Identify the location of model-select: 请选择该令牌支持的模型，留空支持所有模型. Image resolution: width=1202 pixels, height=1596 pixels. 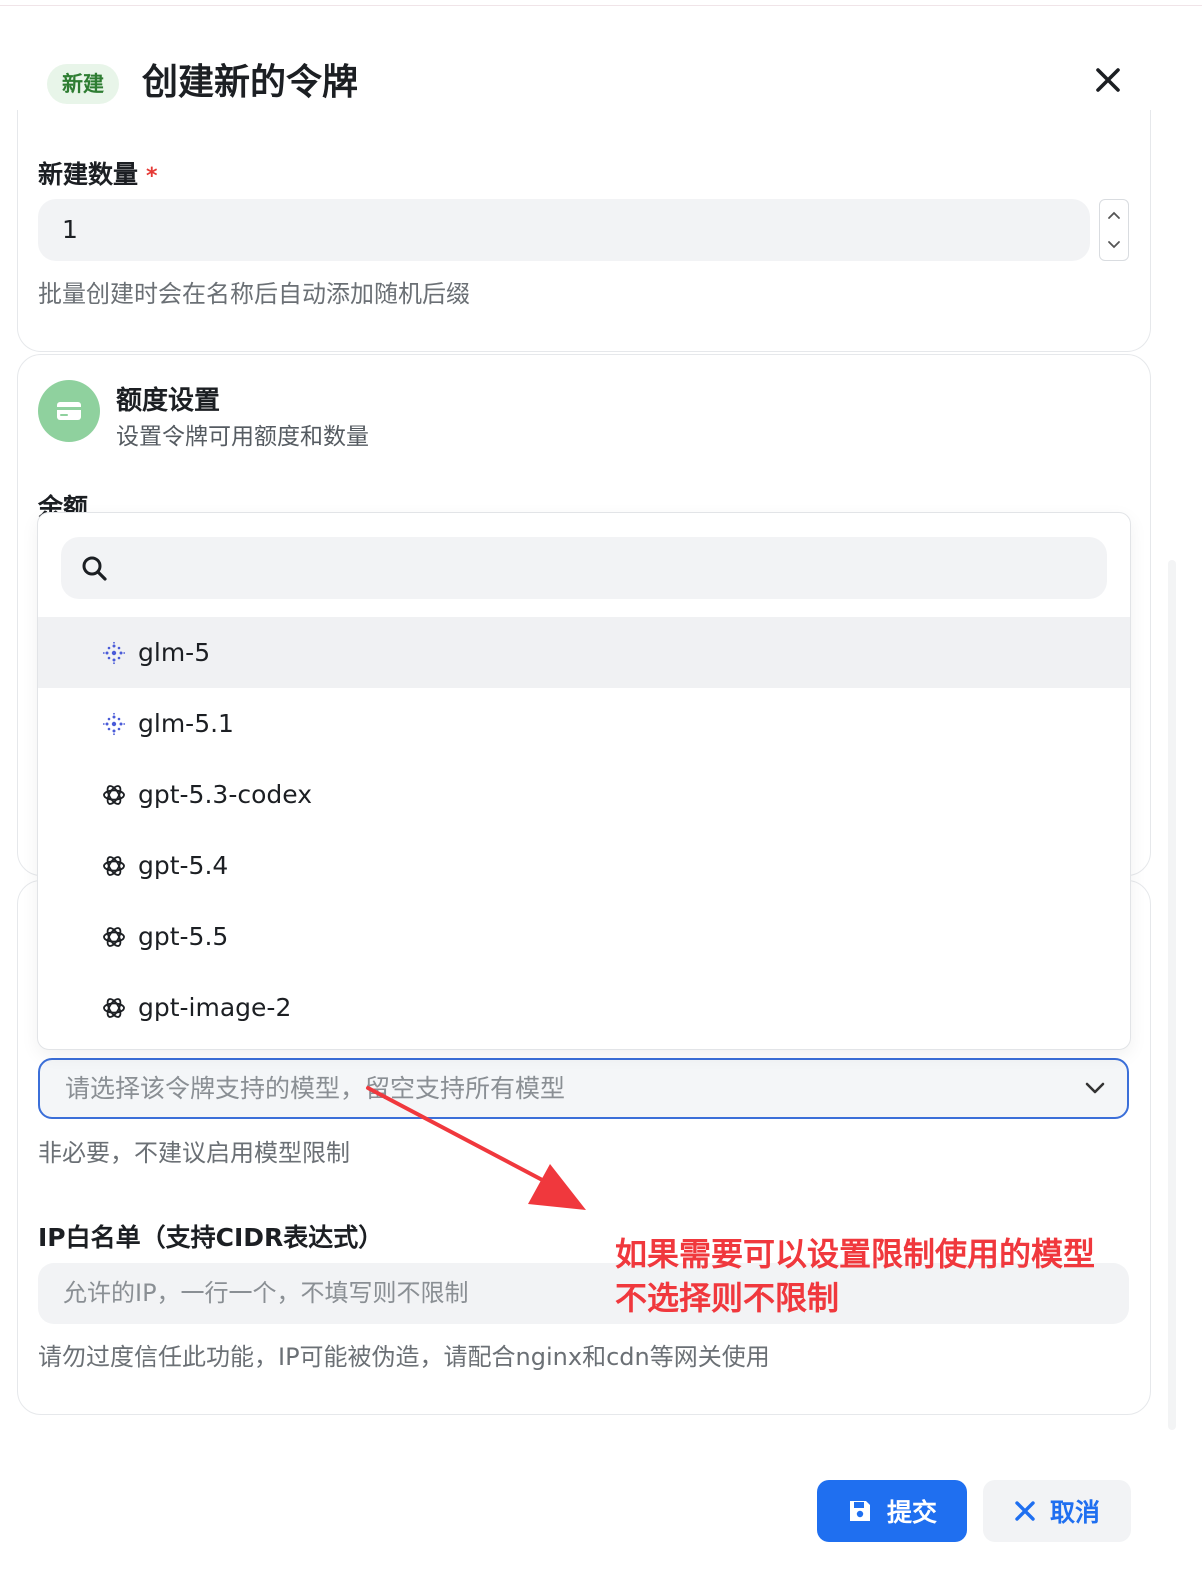
(583, 1088).